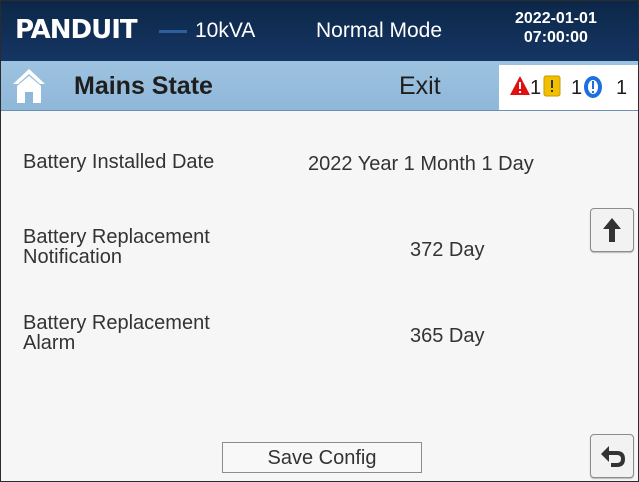 This screenshot has width=639, height=482. What do you see at coordinates (556, 18) in the screenshot?
I see `current-date: 2022-01-01` at bounding box center [556, 18].